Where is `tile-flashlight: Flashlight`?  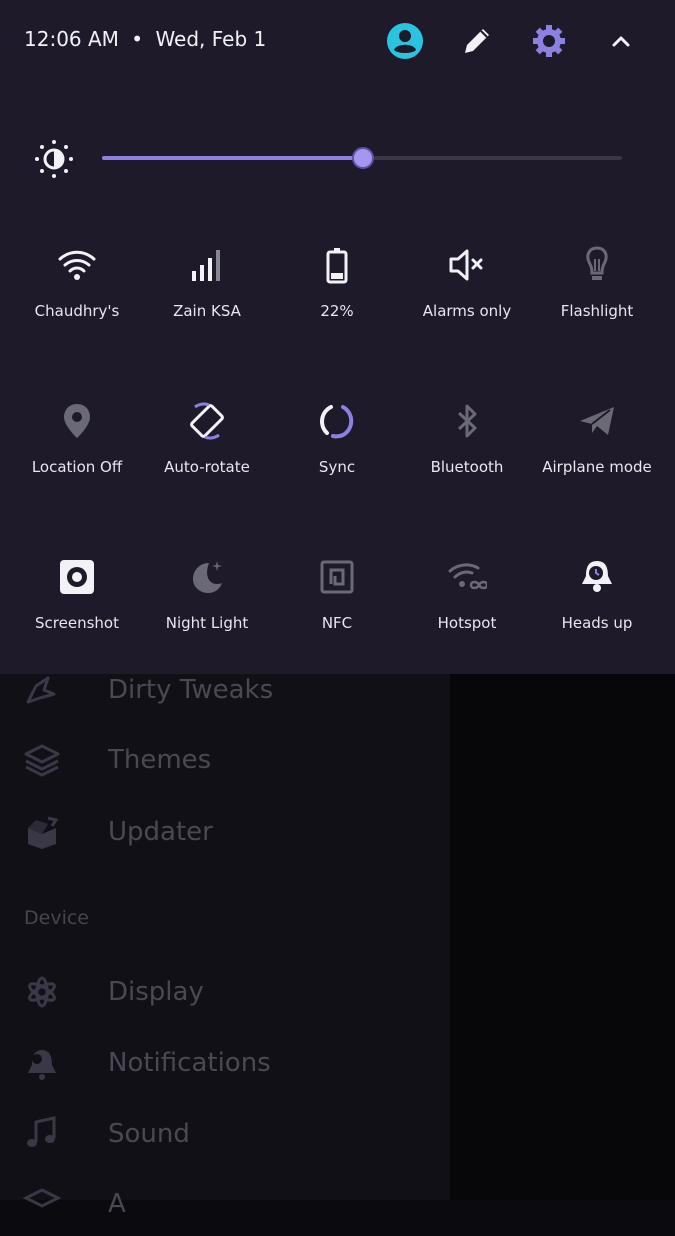
tile-flashlight: Flashlight is located at coordinates (597, 300).